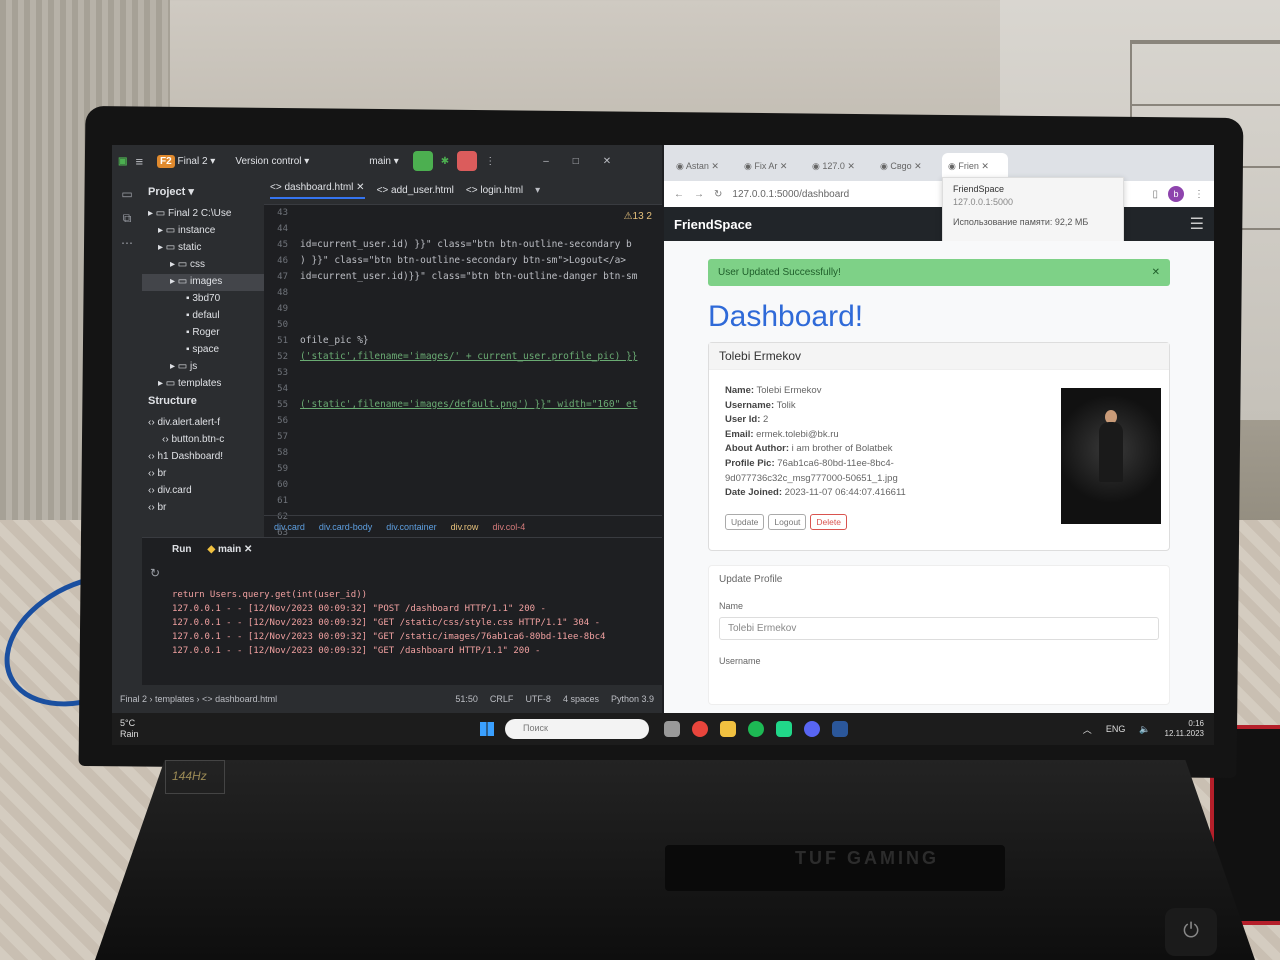 The width and height of the screenshot is (1280, 960). What do you see at coordinates (907, 167) in the screenshot?
I see `browser-tab: ◉ Свgo ✕` at bounding box center [907, 167].